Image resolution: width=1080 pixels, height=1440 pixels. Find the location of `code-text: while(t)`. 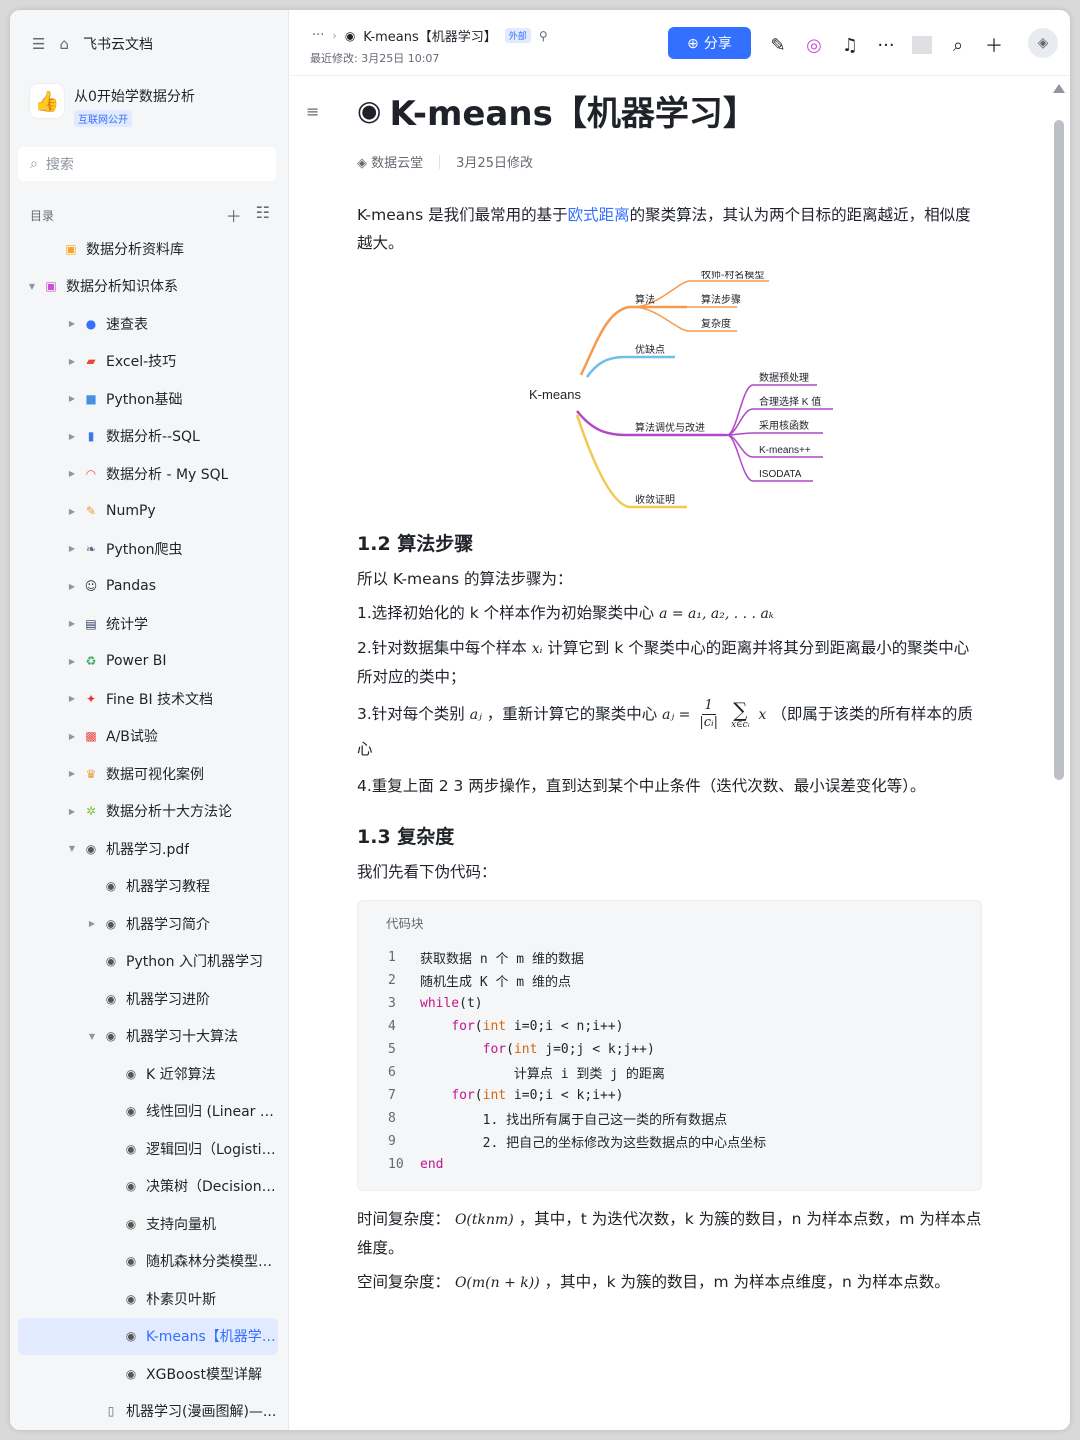

code-text: while(t) is located at coordinates (451, 1003).